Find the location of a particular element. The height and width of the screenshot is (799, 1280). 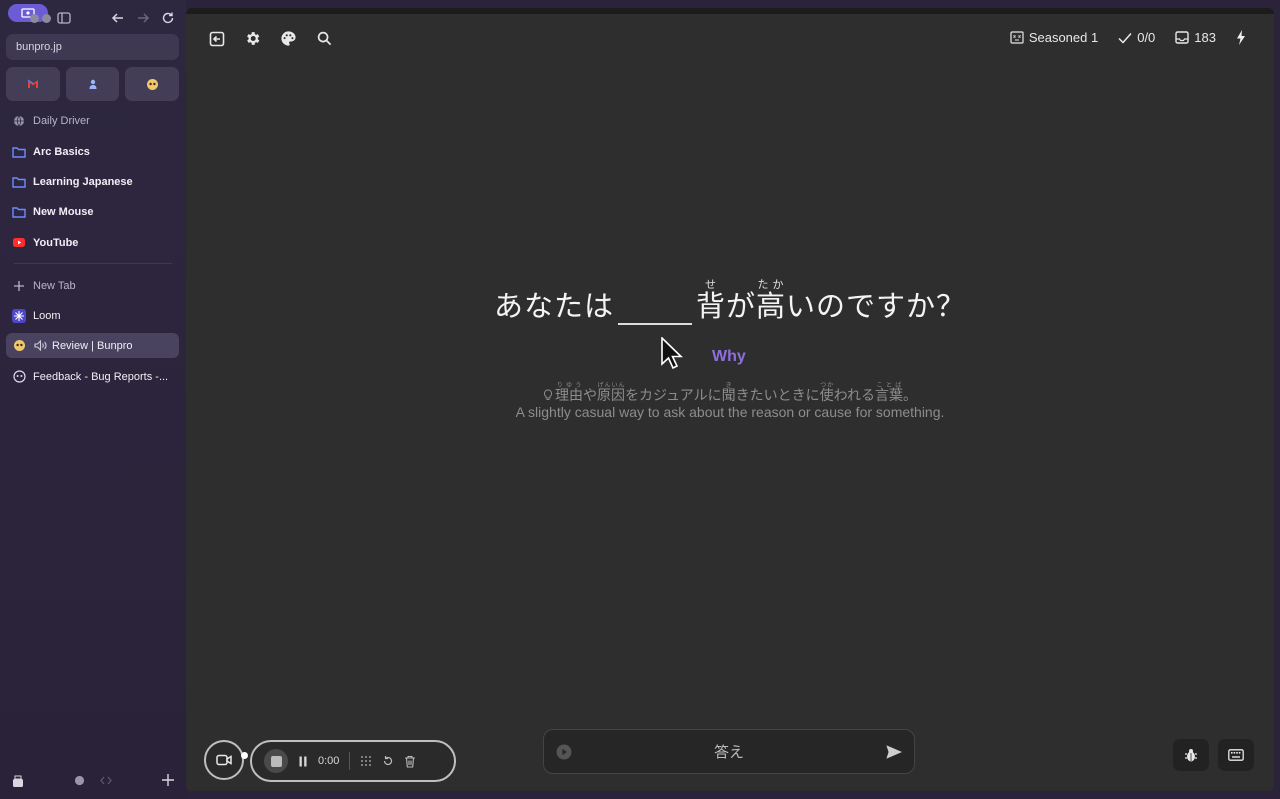

answer-blank is located at coordinates (654, 309).